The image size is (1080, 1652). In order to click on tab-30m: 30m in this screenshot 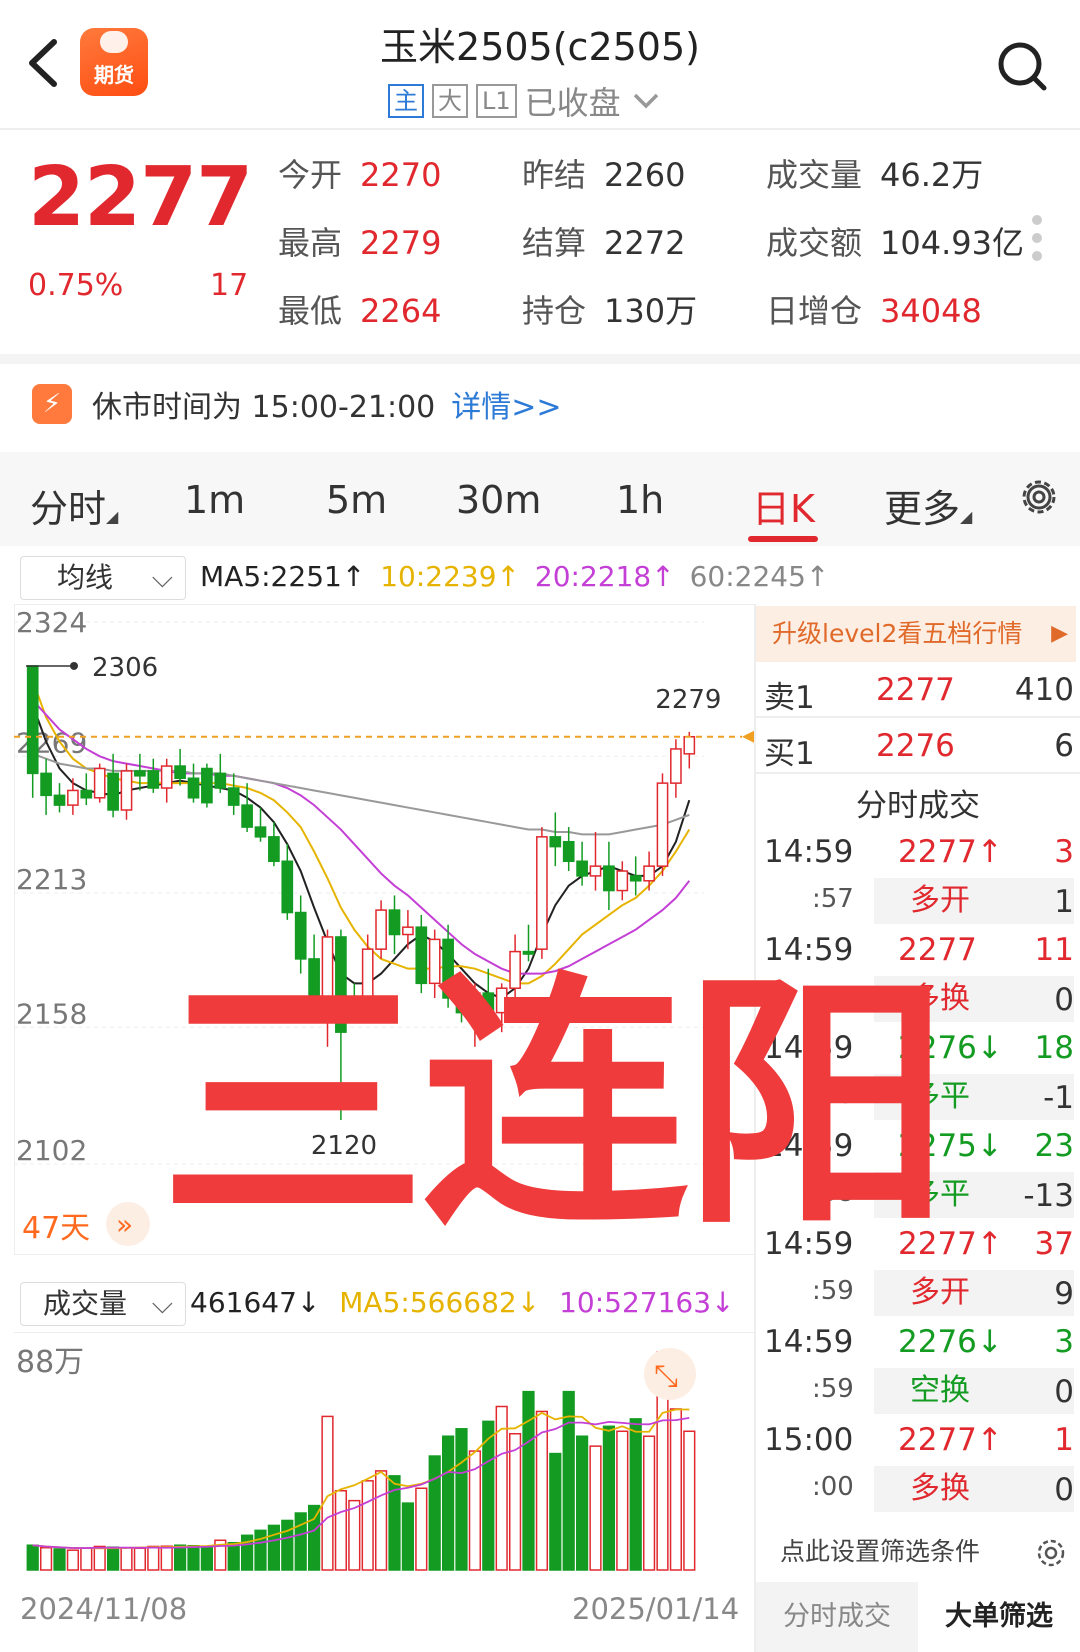, I will do `click(498, 500)`.